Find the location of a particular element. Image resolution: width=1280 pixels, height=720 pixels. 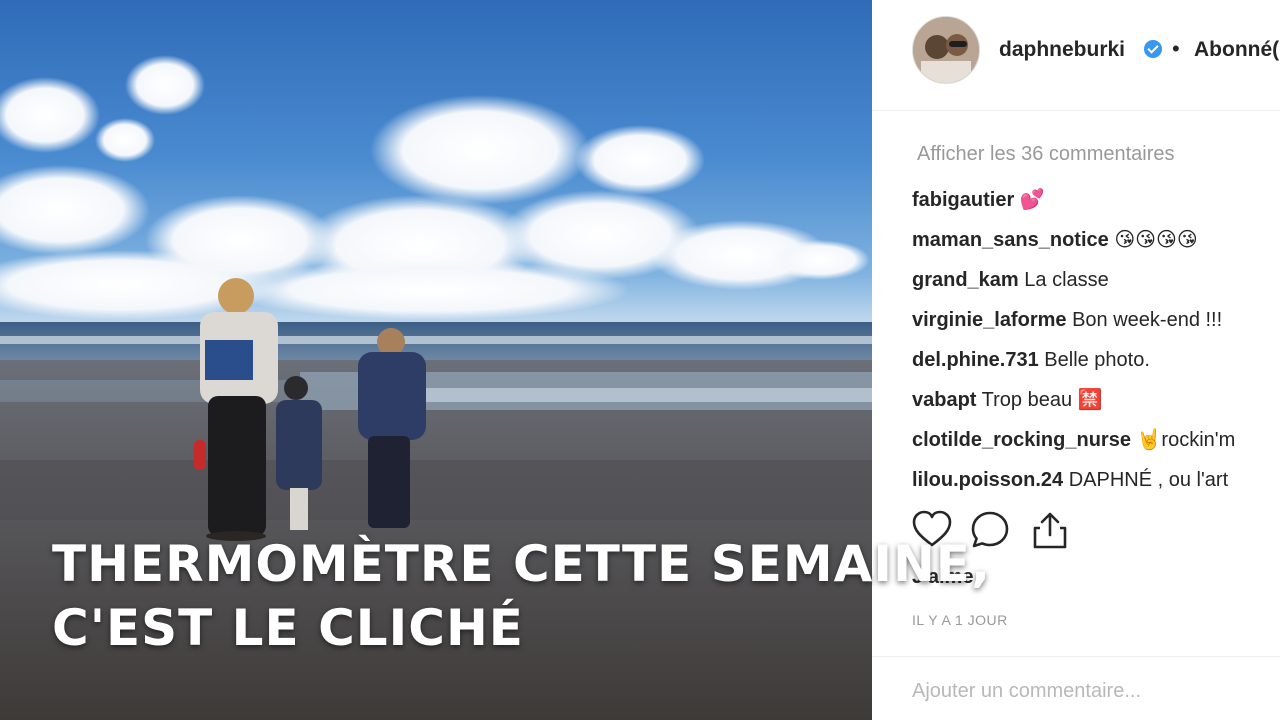

comment-item: maman_sans_notice 😘😘😘😘 is located at coordinates (1096, 244).